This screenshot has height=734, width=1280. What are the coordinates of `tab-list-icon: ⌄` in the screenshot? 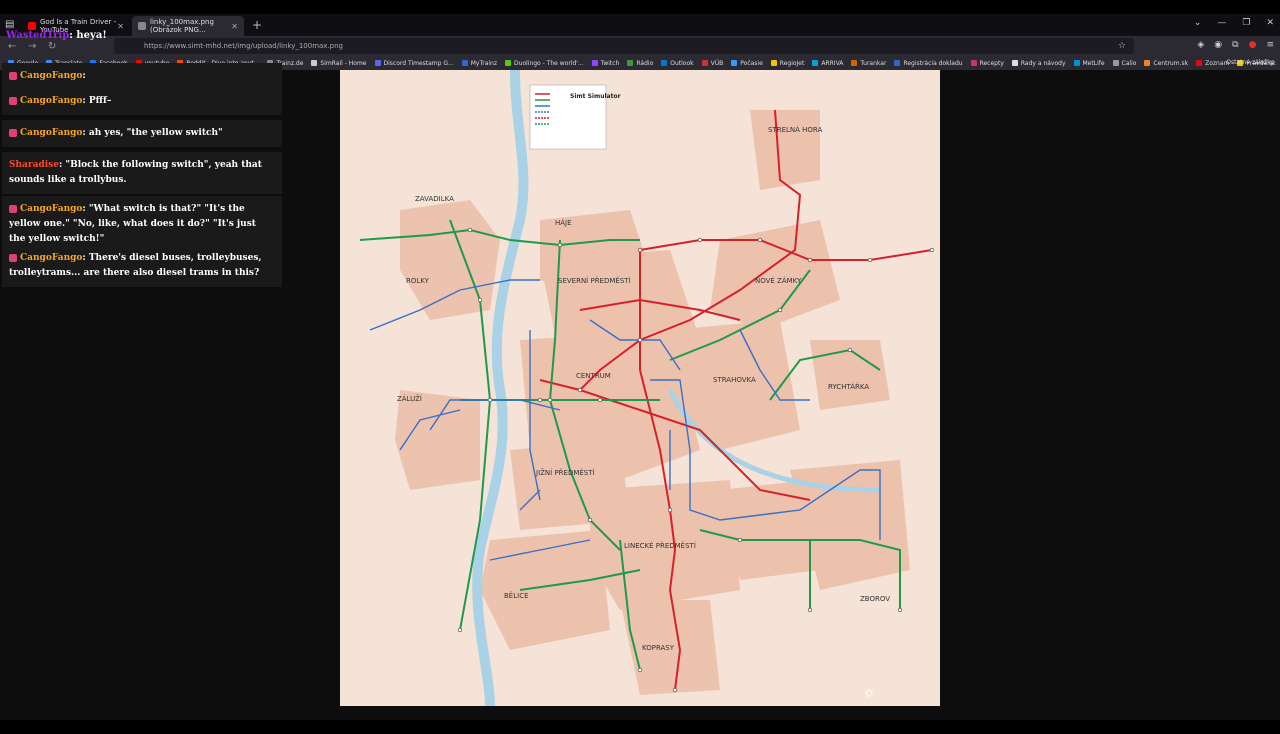 It's located at (1198, 23).